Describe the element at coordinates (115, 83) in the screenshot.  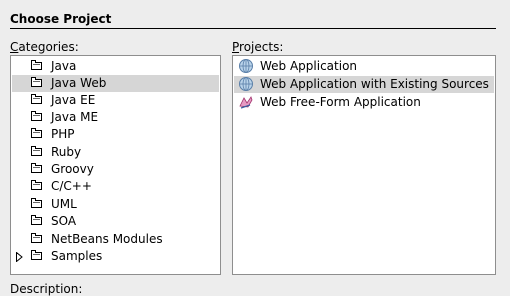
I see `category-item-java-web: Java Web` at that location.